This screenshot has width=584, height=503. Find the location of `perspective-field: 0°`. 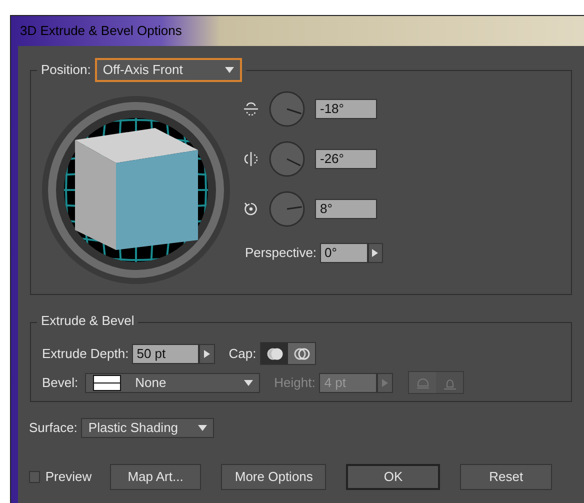

perspective-field: 0° is located at coordinates (344, 253).